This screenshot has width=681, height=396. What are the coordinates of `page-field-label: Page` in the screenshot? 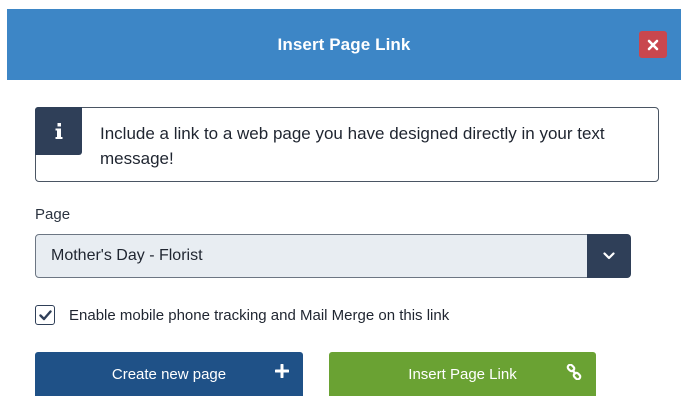 It's located at (53, 214).